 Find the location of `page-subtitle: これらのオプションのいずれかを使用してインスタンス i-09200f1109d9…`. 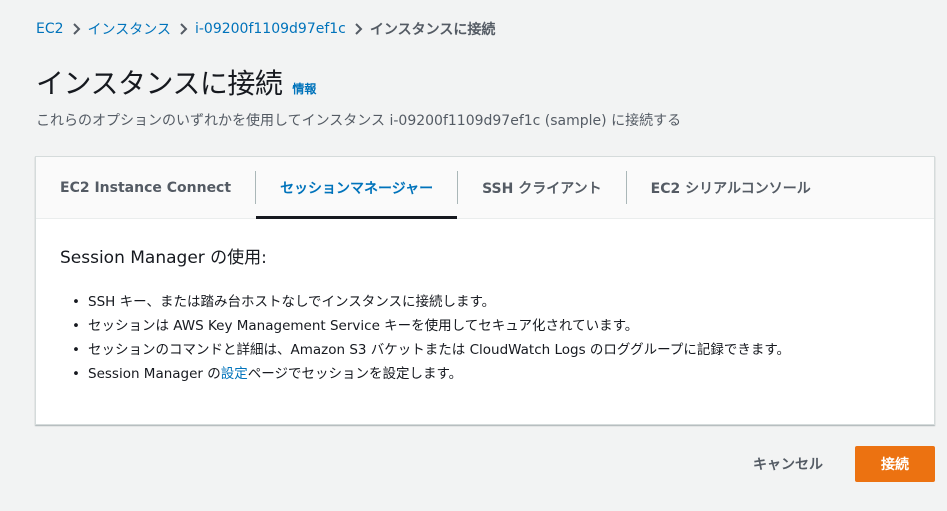

page-subtitle: これらのオプションのいずれかを使用してインスタンス i-09200f1109d9… is located at coordinates (359, 121).